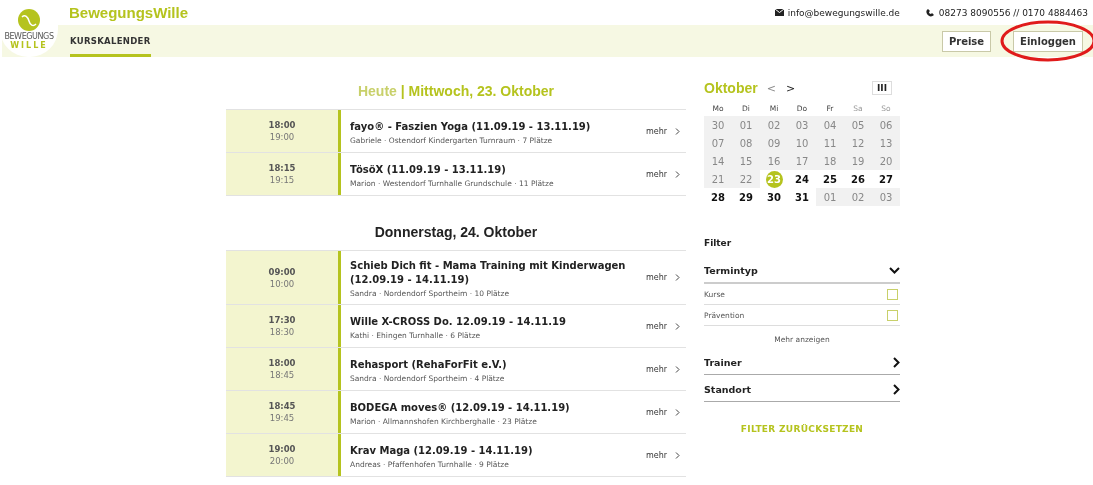  Describe the element at coordinates (282, 406) in the screenshot. I see `start-time: 18:45` at that location.